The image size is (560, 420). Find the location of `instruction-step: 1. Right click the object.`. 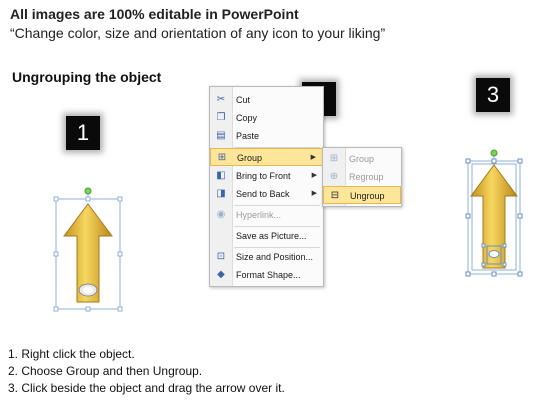

instruction-step: 1. Right click the object. is located at coordinates (71, 354).